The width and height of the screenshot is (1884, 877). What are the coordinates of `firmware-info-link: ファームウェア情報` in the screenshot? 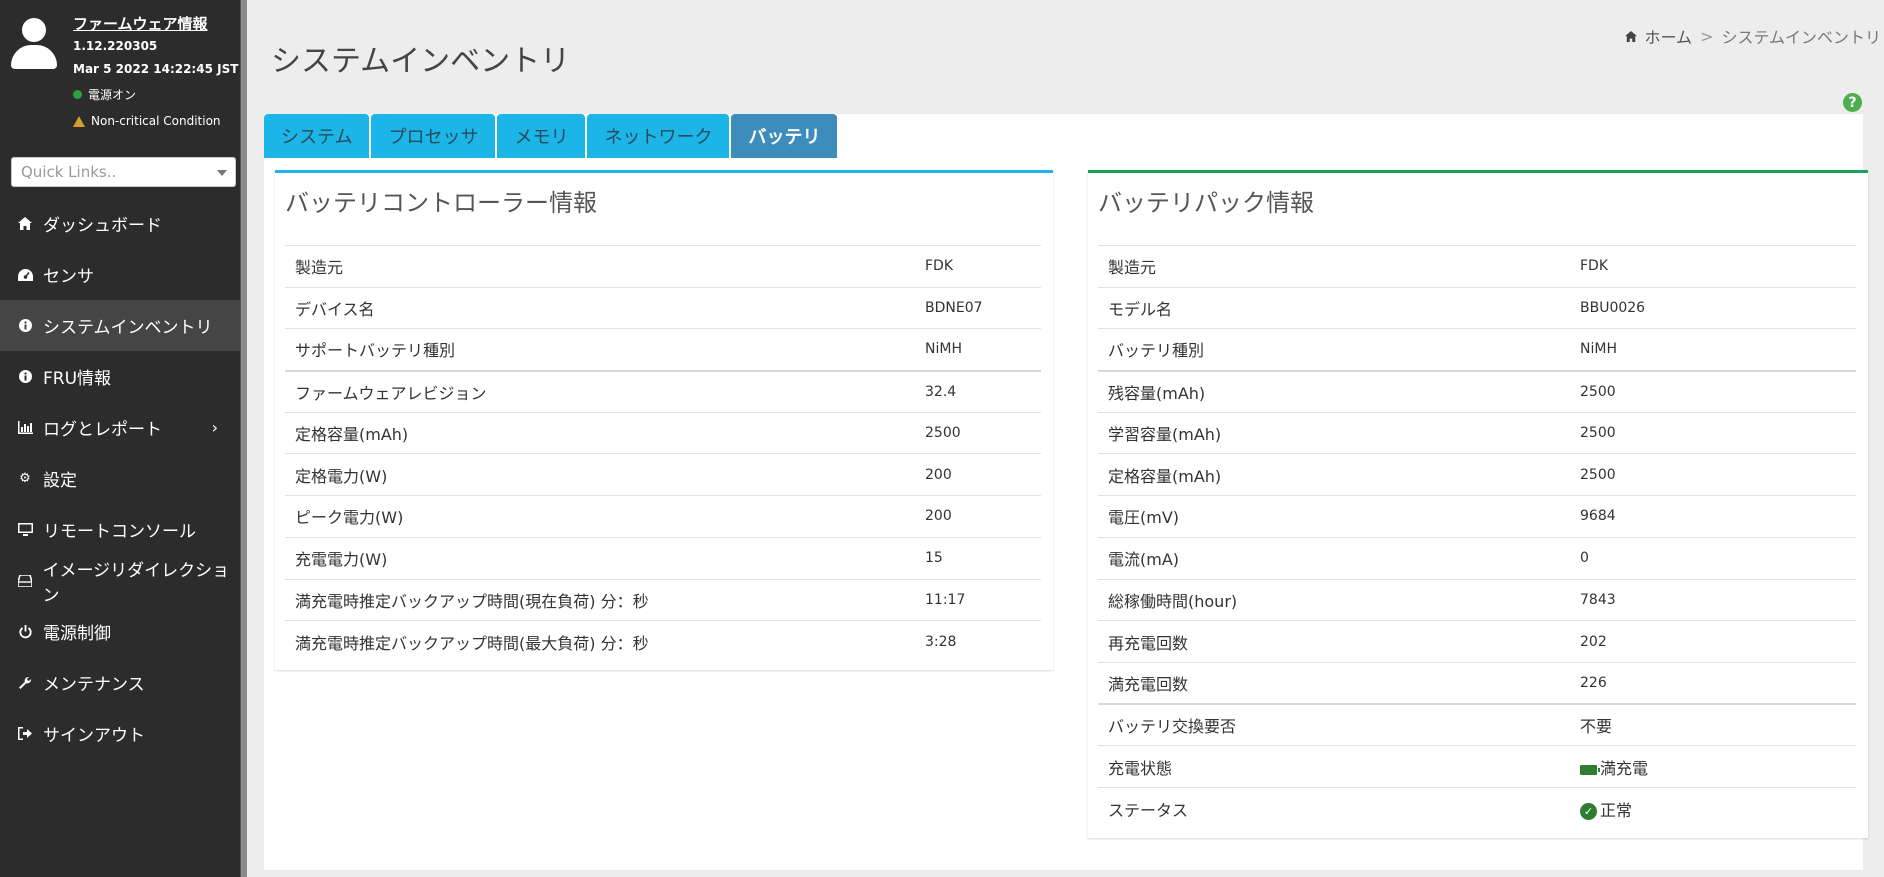 It's located at (140, 23).